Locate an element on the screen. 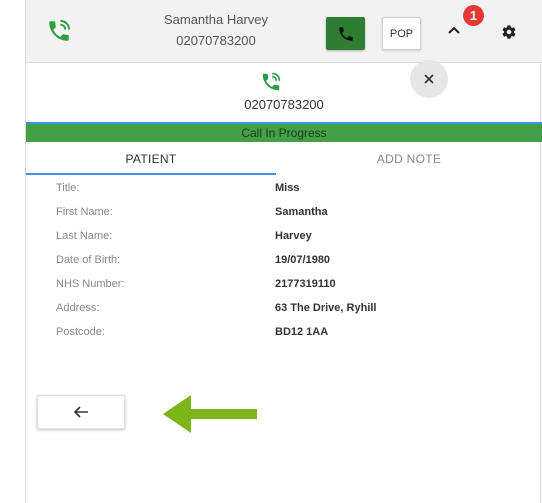 This screenshot has width=542, height=503. arrow-left-icon is located at coordinates (80, 412).